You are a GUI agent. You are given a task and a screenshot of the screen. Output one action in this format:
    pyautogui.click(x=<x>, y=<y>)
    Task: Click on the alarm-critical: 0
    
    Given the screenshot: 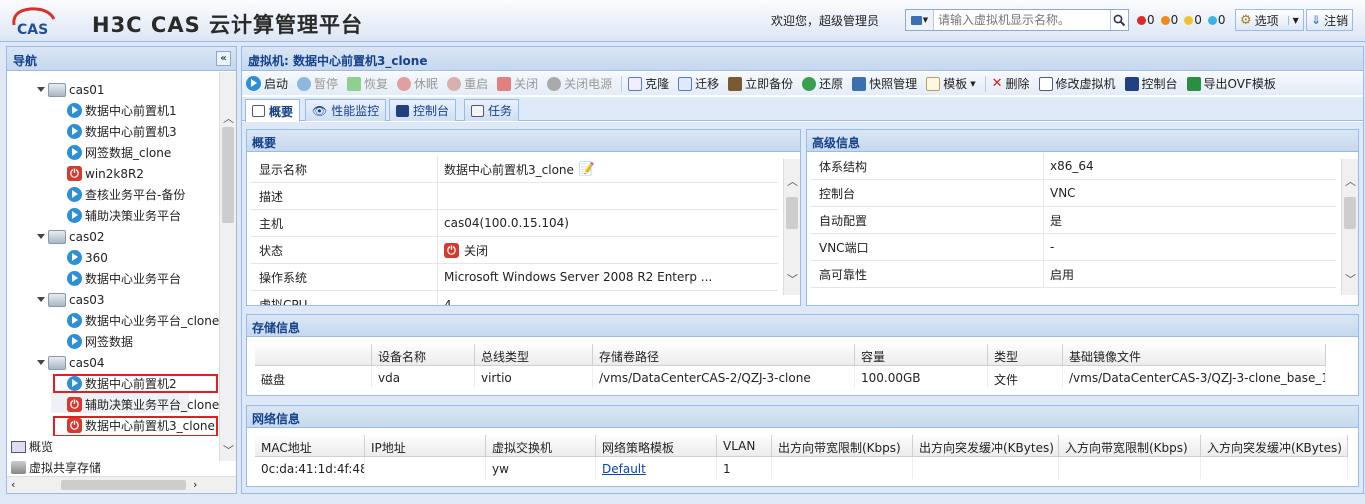 What is the action you would take?
    pyautogui.click(x=1146, y=20)
    